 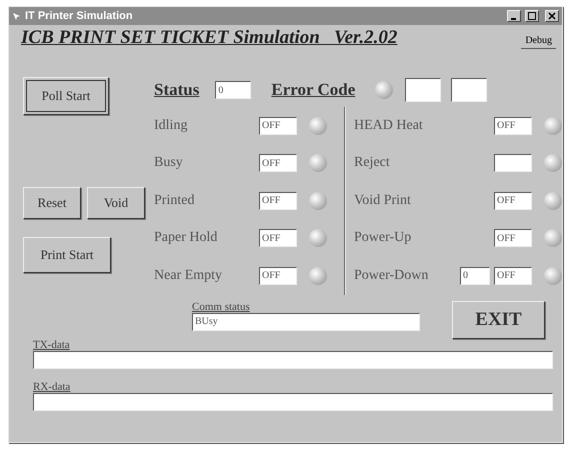 What do you see at coordinates (383, 238) in the screenshot?
I see `signal-label: Power-Up` at bounding box center [383, 238].